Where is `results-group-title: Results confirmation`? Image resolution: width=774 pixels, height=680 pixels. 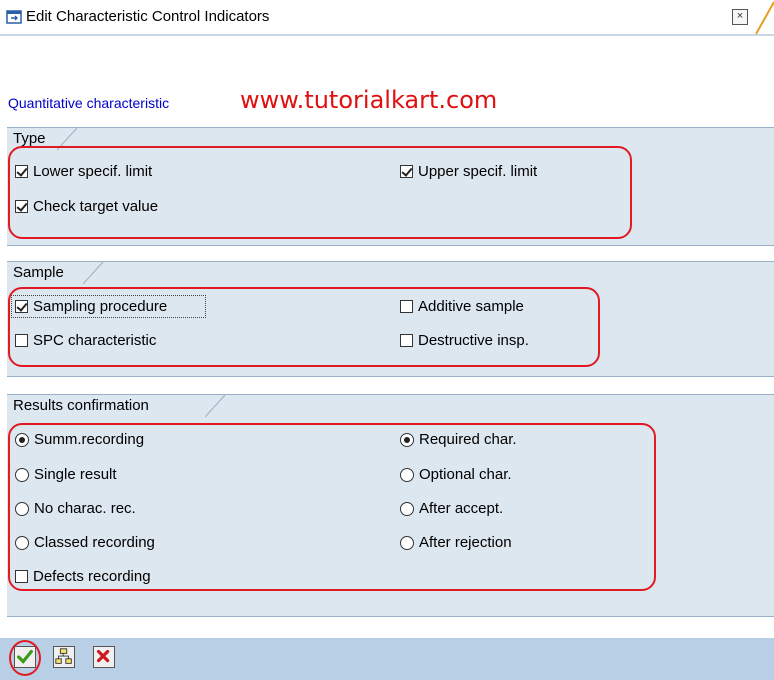 results-group-title: Results confirmation is located at coordinates (81, 405).